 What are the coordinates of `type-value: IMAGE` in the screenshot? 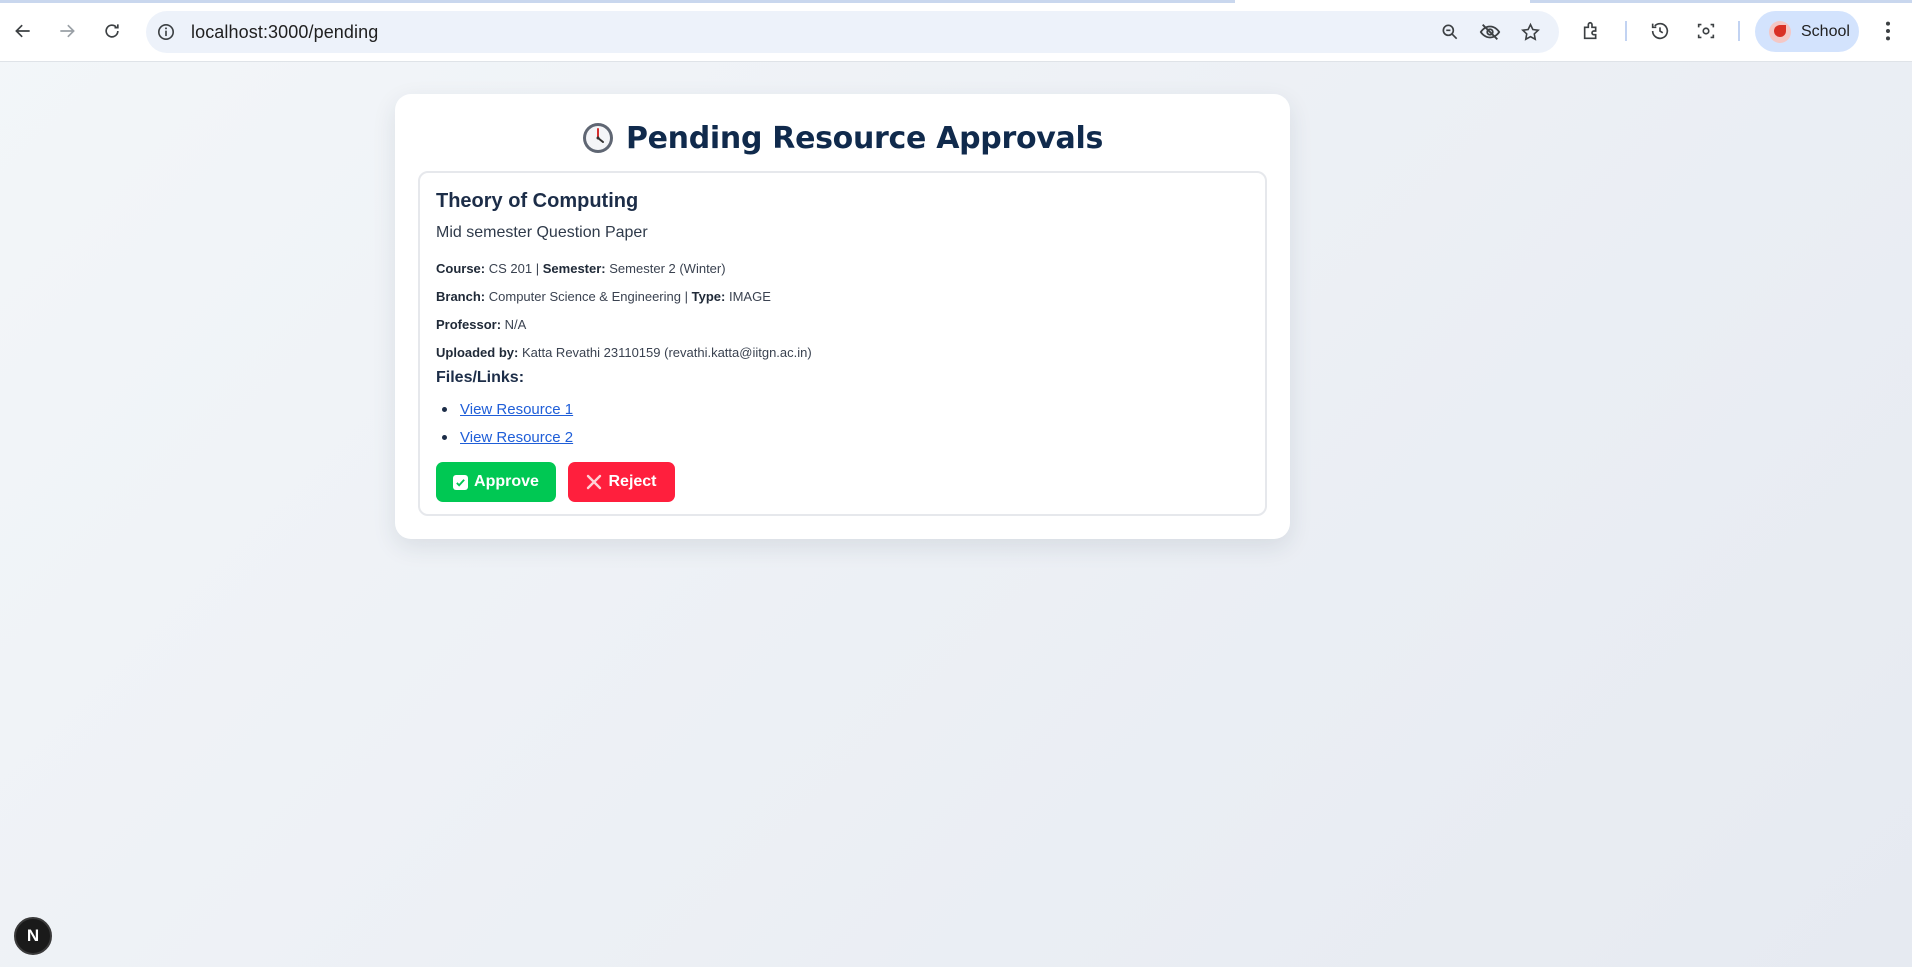 It's located at (749, 296).